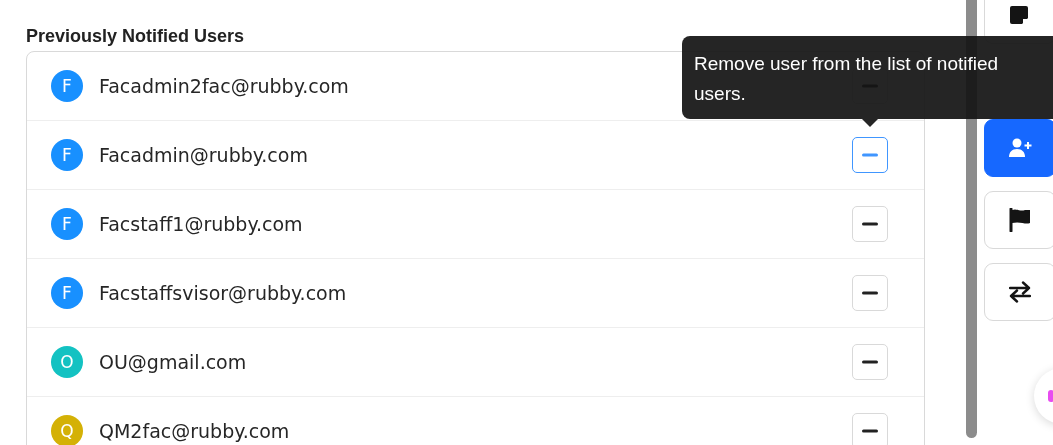 Image resolution: width=1053 pixels, height=445 pixels. What do you see at coordinates (224, 86) in the screenshot?
I see `user-email: Facadmin2fac@rubby.com` at bounding box center [224, 86].